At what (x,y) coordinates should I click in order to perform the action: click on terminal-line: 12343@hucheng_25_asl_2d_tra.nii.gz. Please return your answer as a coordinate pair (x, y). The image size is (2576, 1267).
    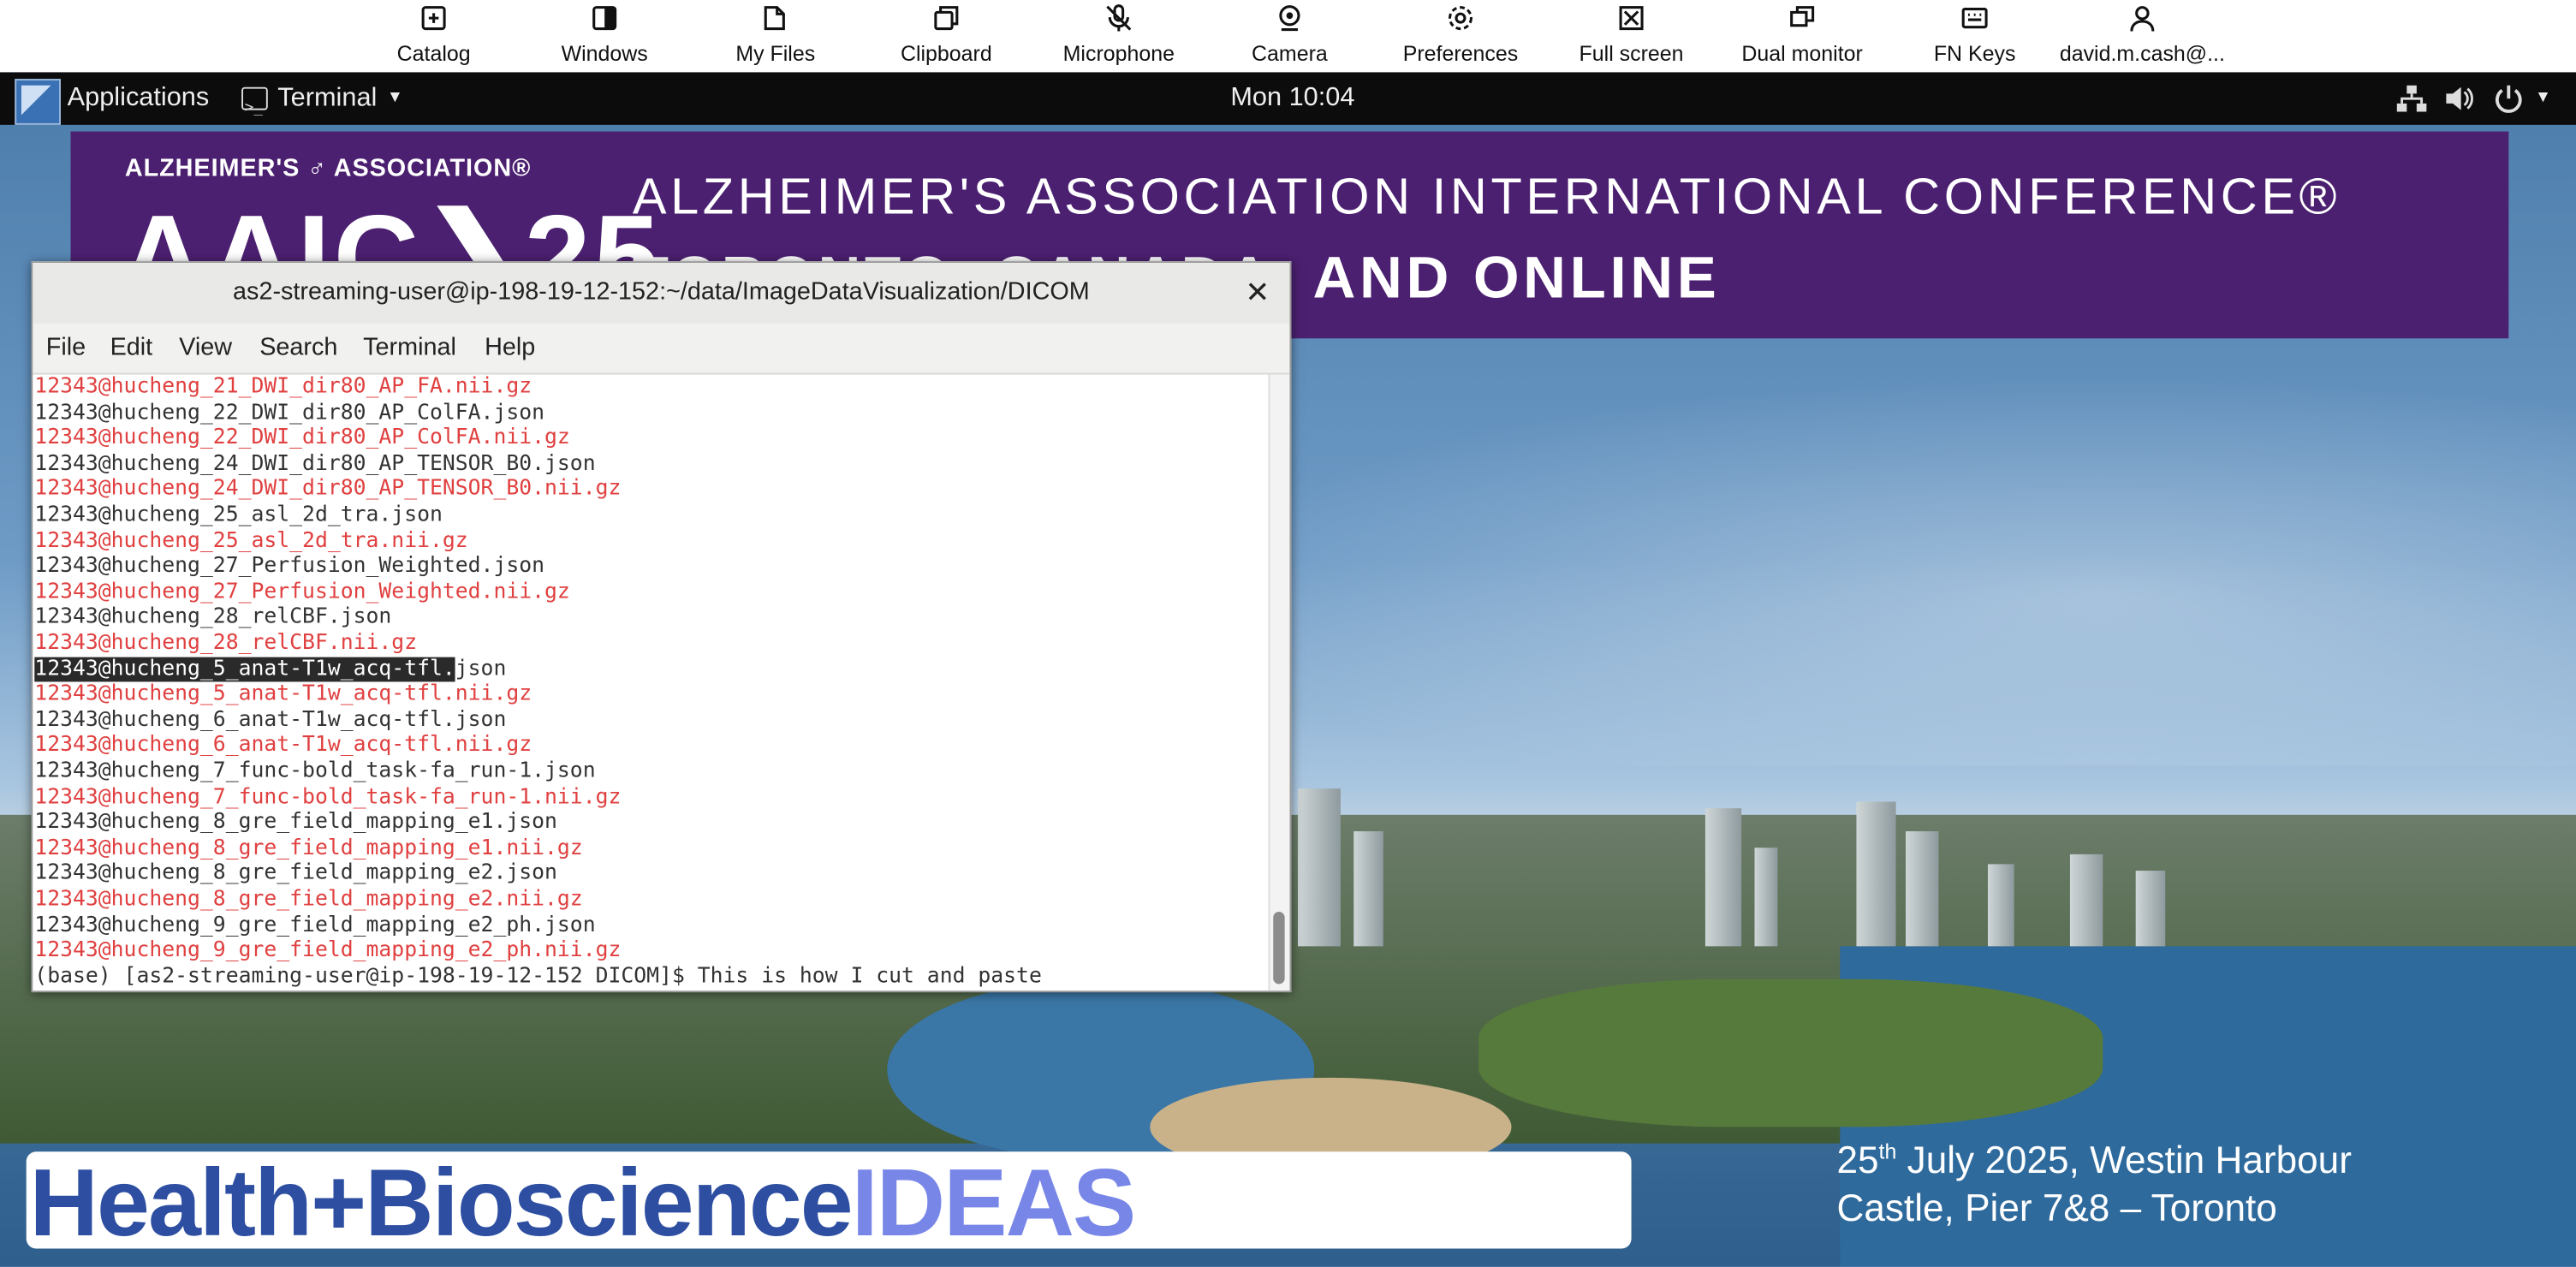
    Looking at the image, I should click on (251, 540).